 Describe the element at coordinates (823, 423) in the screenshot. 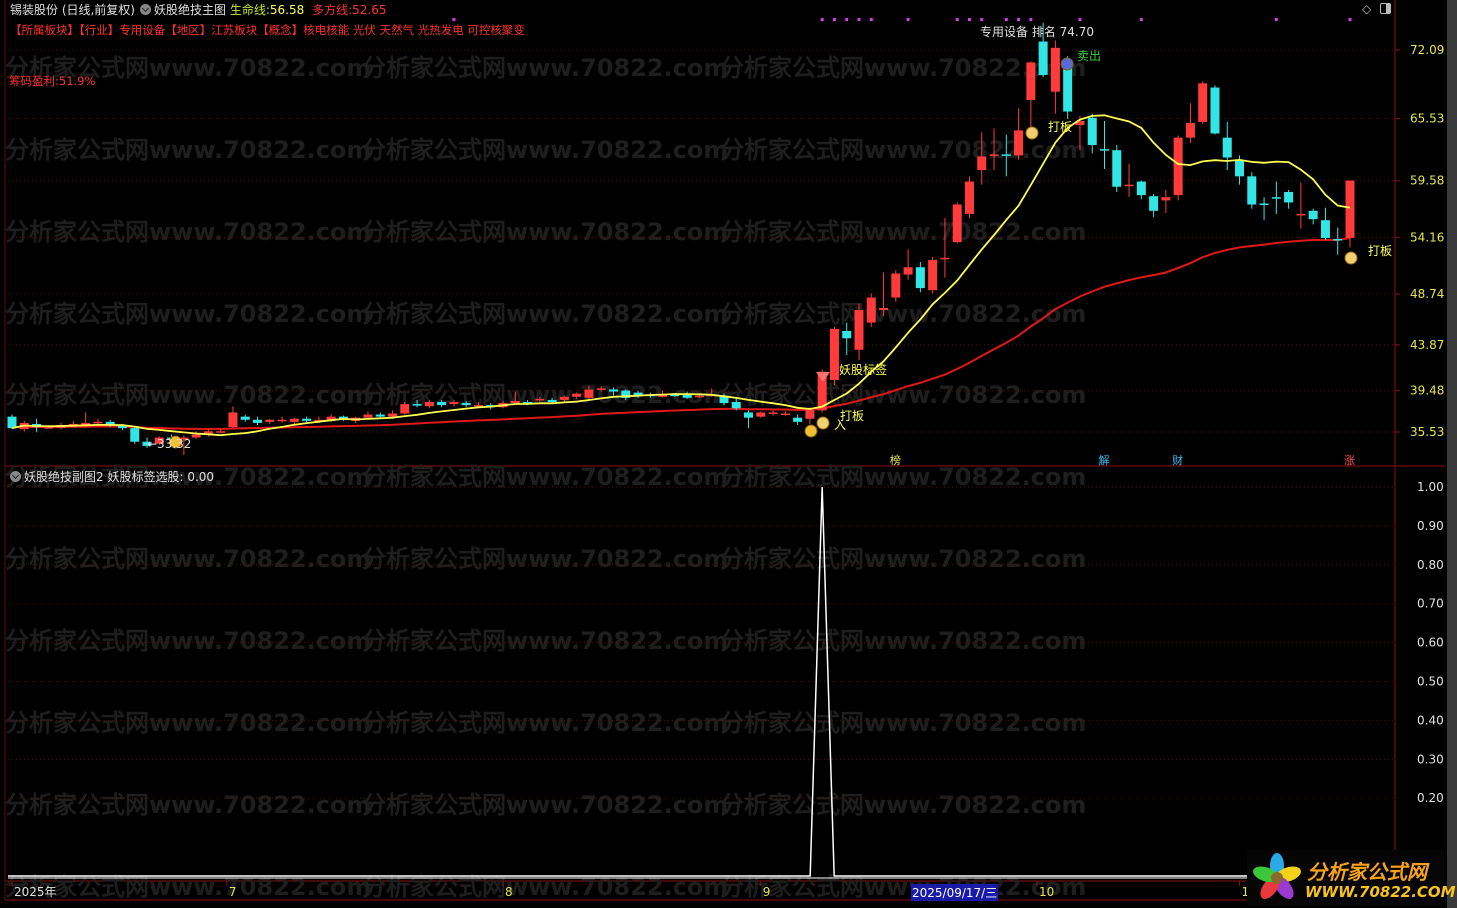

I see `money-bag-icon` at that location.